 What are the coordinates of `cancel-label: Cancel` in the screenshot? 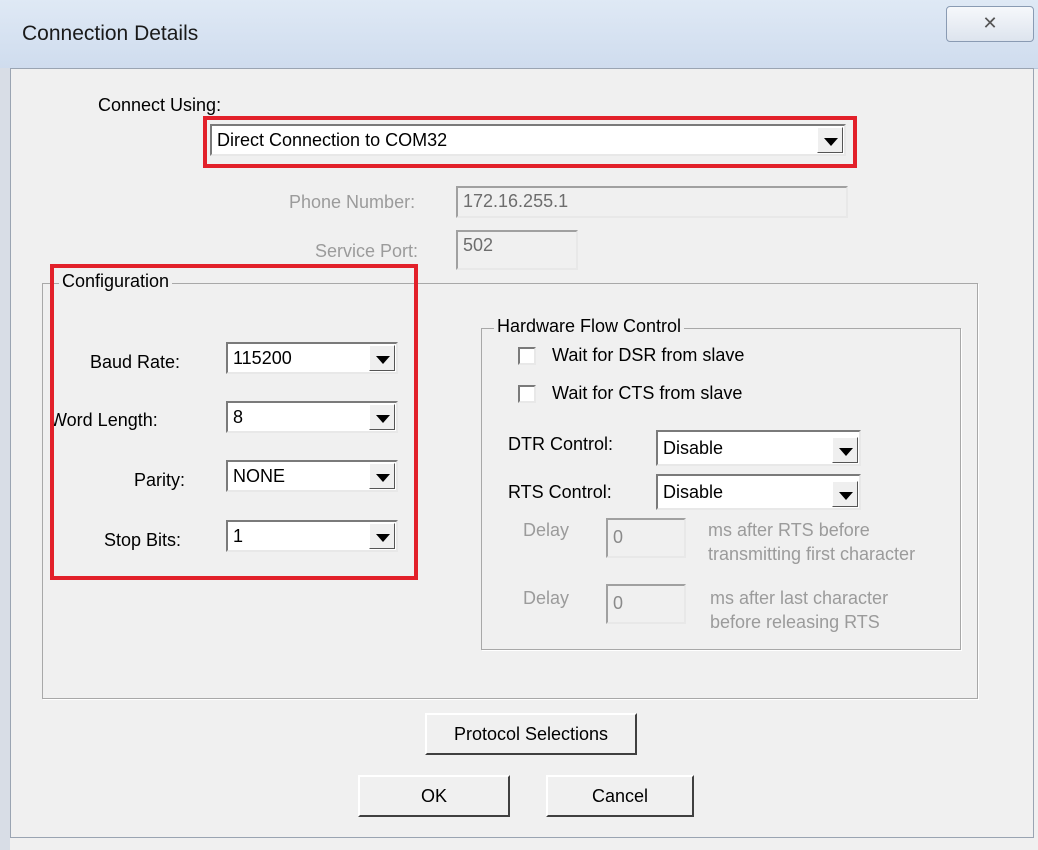 It's located at (620, 796).